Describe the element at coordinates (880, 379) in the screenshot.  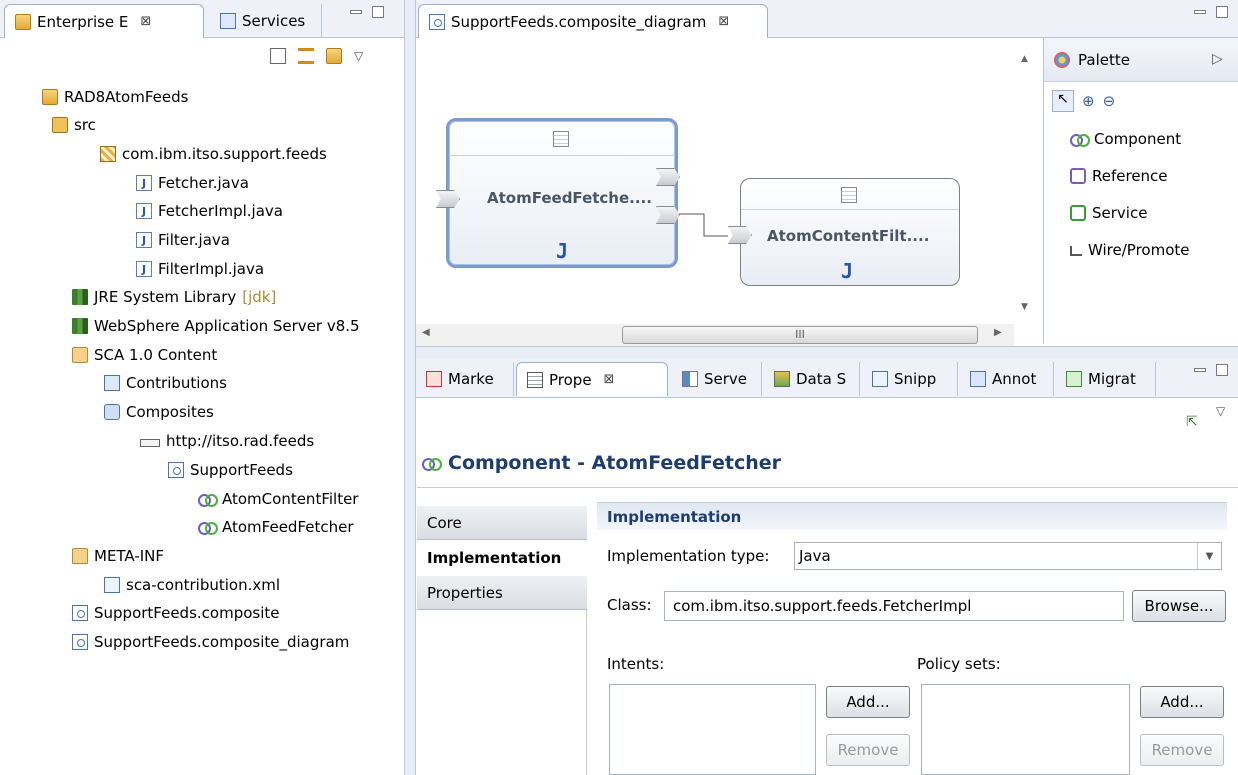
I see `snippets-icon` at that location.